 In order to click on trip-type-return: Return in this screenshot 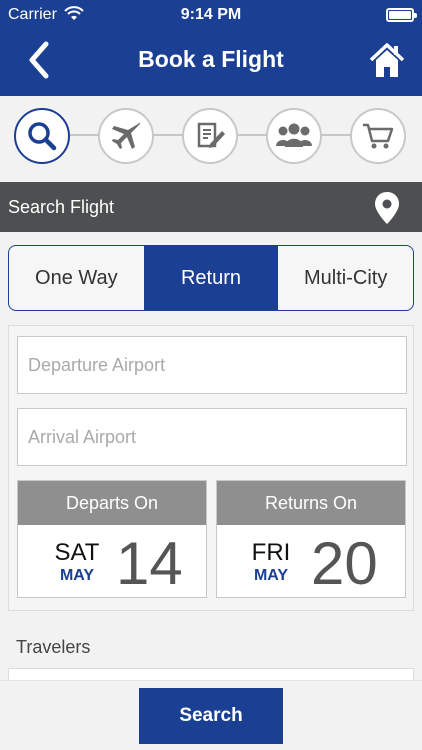, I will do `click(211, 278)`.